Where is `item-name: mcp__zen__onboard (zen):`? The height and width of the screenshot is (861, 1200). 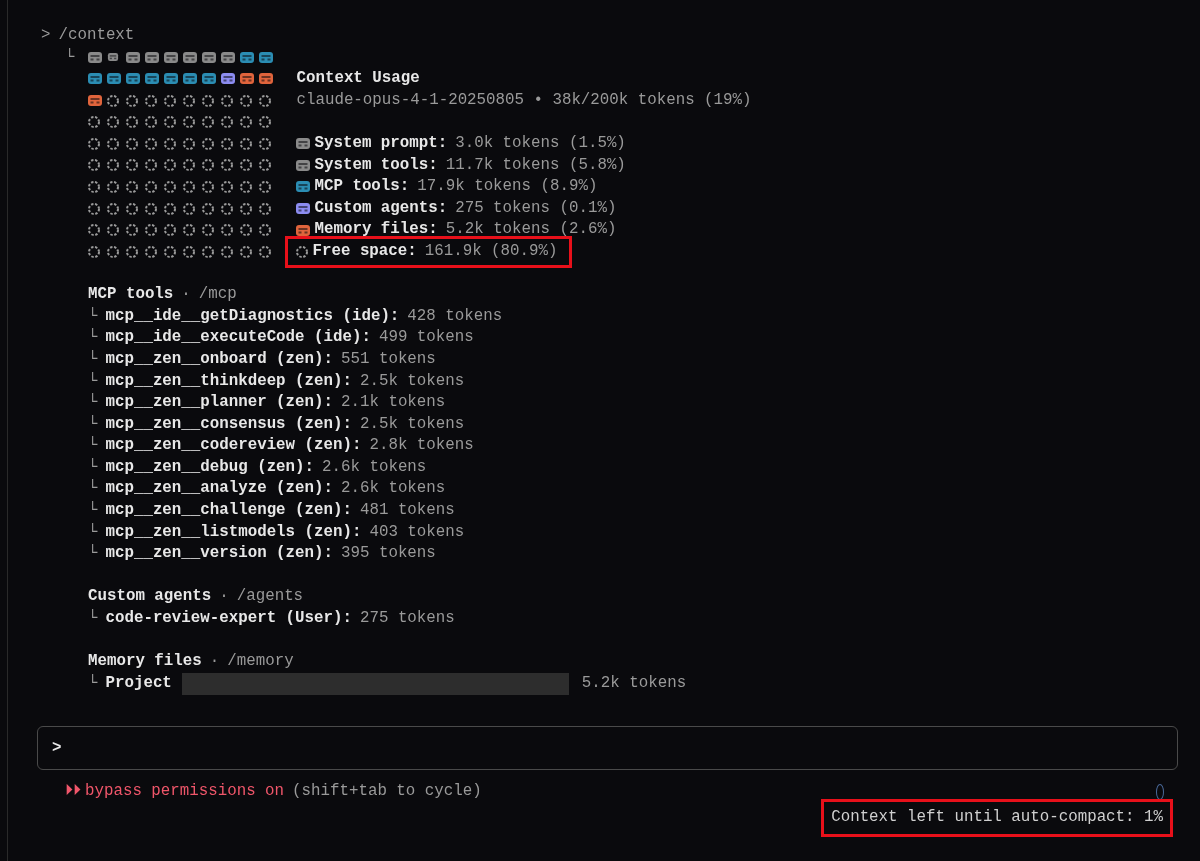
item-name: mcp__zen__onboard (zen): is located at coordinates (219, 359).